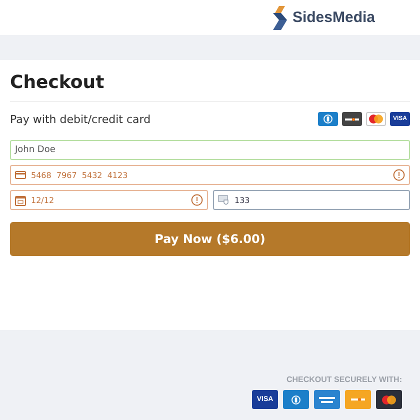 The height and width of the screenshot is (420, 420). What do you see at coordinates (344, 379) in the screenshot?
I see `secure-checkout-label: CHECKOUT SECURELY WITH:` at bounding box center [344, 379].